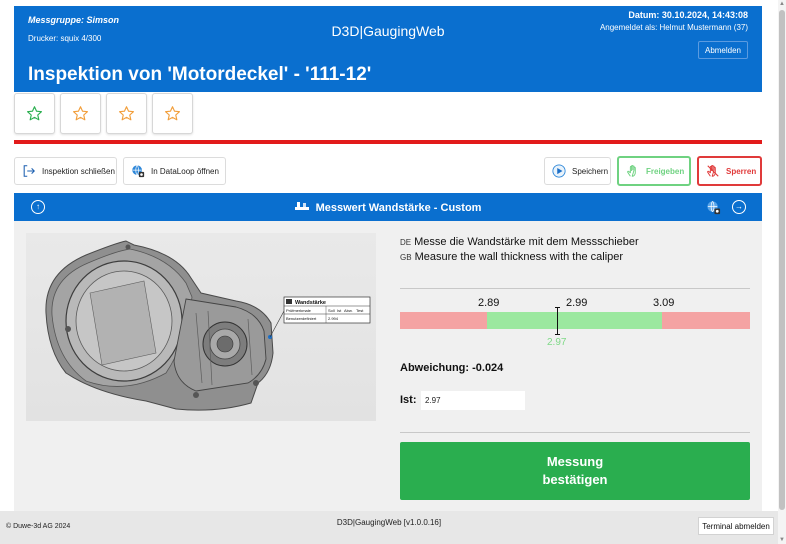 The image size is (786, 544). What do you see at coordinates (575, 479) in the screenshot?
I see `confirm-line-2: bestätigen` at bounding box center [575, 479].